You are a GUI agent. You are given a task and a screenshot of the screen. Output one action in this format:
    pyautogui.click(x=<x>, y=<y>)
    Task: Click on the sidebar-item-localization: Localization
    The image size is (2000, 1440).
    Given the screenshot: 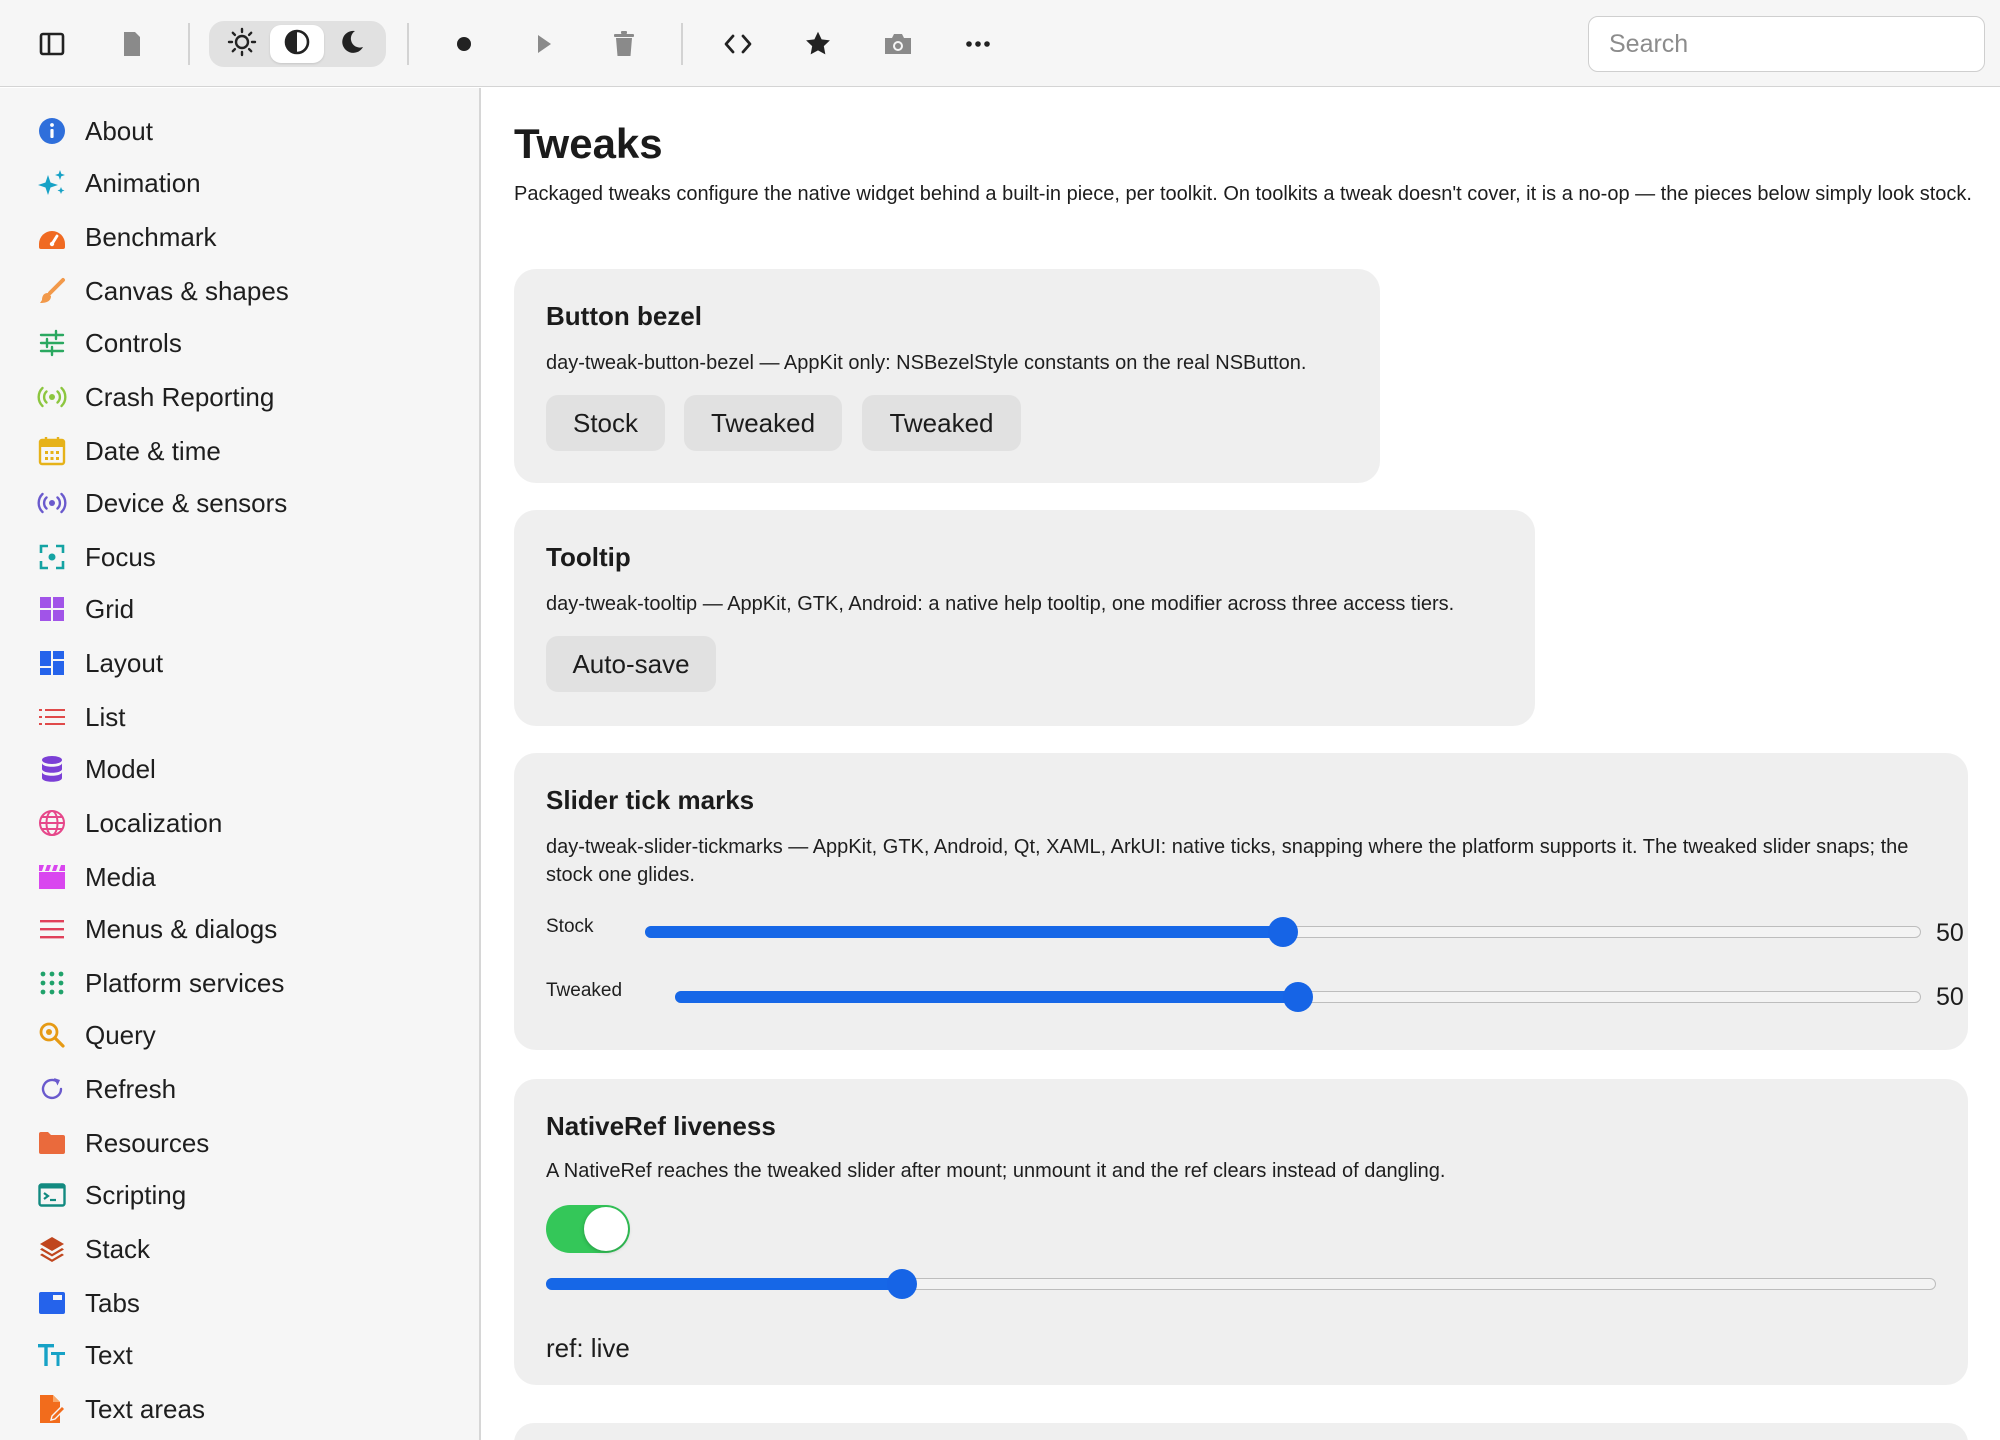 What is the action you would take?
    pyautogui.click(x=239, y=823)
    